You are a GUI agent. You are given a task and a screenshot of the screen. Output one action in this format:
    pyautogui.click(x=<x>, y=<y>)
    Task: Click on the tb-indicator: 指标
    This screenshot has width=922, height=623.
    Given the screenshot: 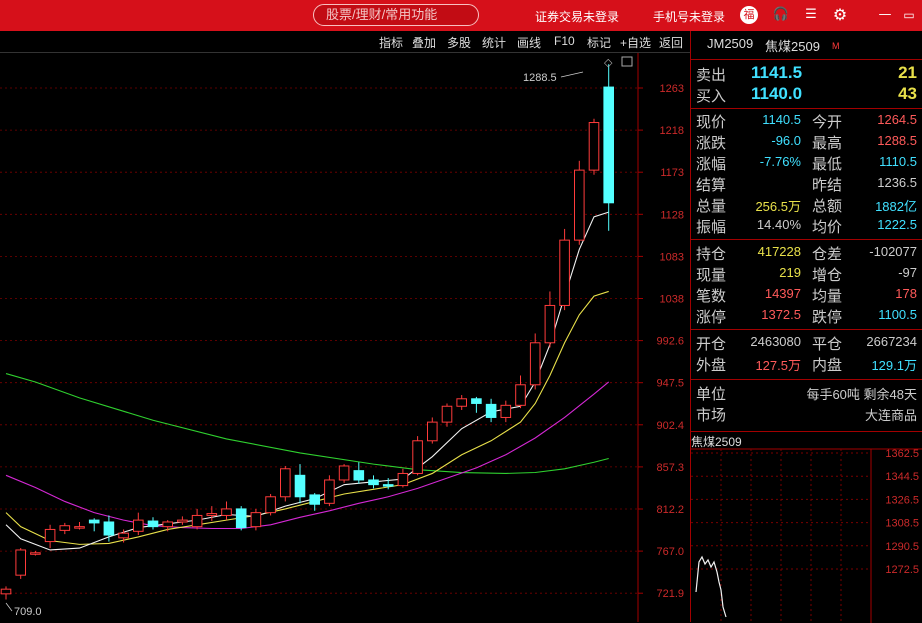 What is the action you would take?
    pyautogui.click(x=391, y=42)
    